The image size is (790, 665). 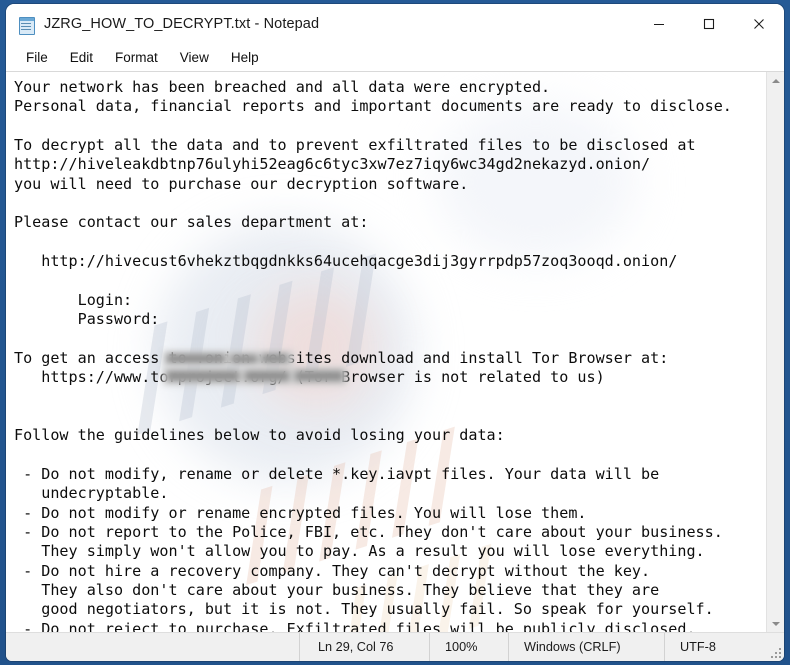 What do you see at coordinates (659, 24) in the screenshot?
I see `minimize-button` at bounding box center [659, 24].